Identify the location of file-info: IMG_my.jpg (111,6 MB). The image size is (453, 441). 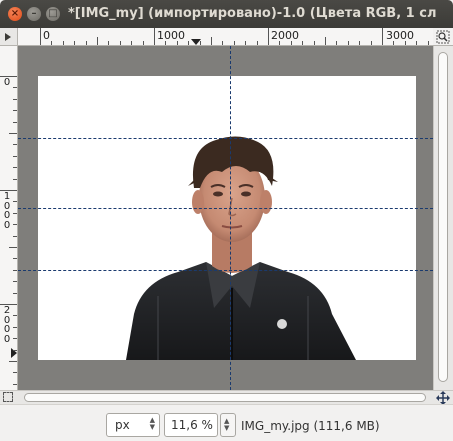
(310, 426).